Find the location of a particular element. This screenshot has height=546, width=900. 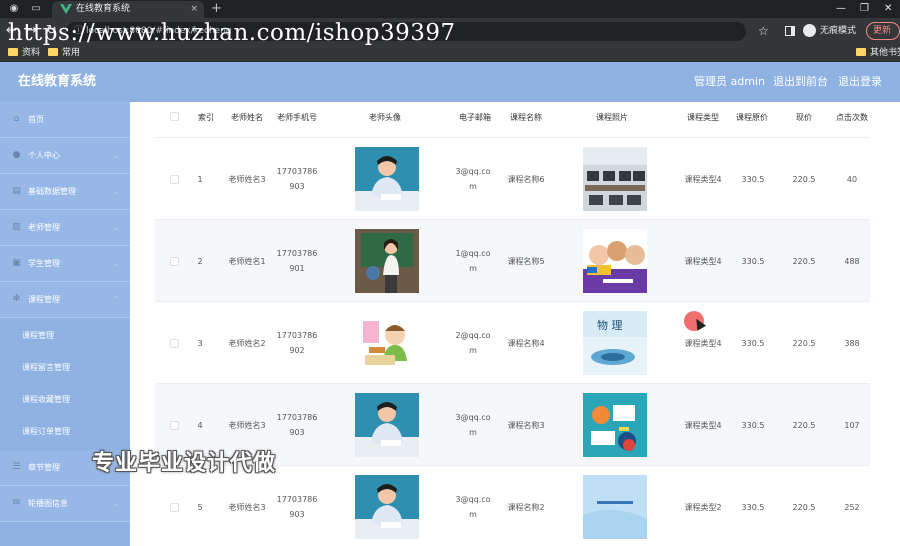

url-watermark: https://www.huzhan.com/ishop39397 is located at coordinates (232, 33).